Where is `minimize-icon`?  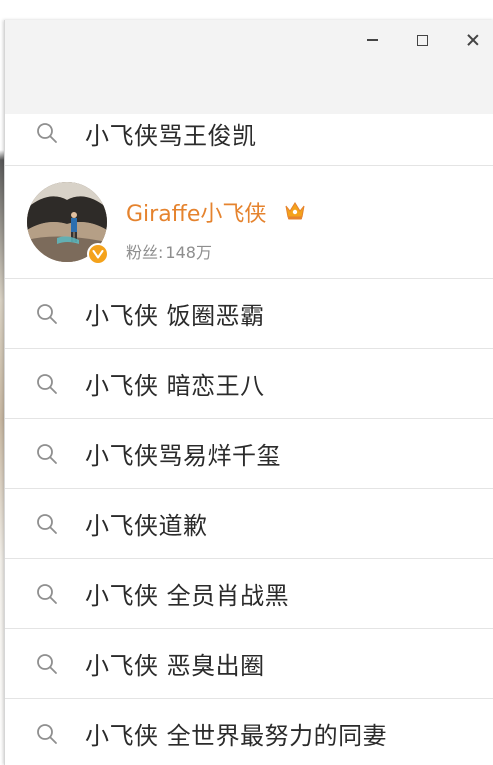 minimize-icon is located at coordinates (372, 40).